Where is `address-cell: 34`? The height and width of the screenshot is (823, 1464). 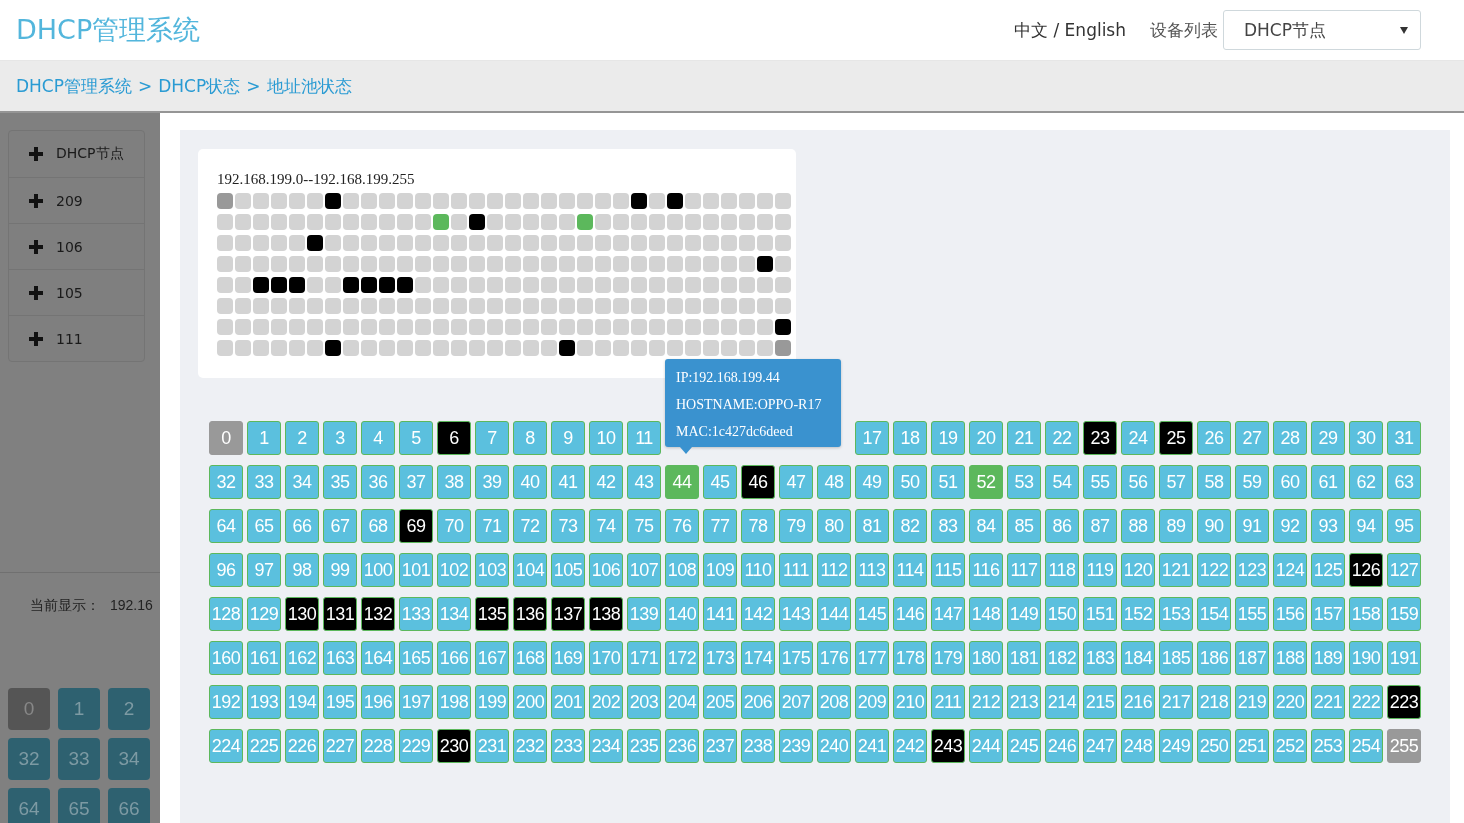
address-cell: 34 is located at coordinates (129, 759).